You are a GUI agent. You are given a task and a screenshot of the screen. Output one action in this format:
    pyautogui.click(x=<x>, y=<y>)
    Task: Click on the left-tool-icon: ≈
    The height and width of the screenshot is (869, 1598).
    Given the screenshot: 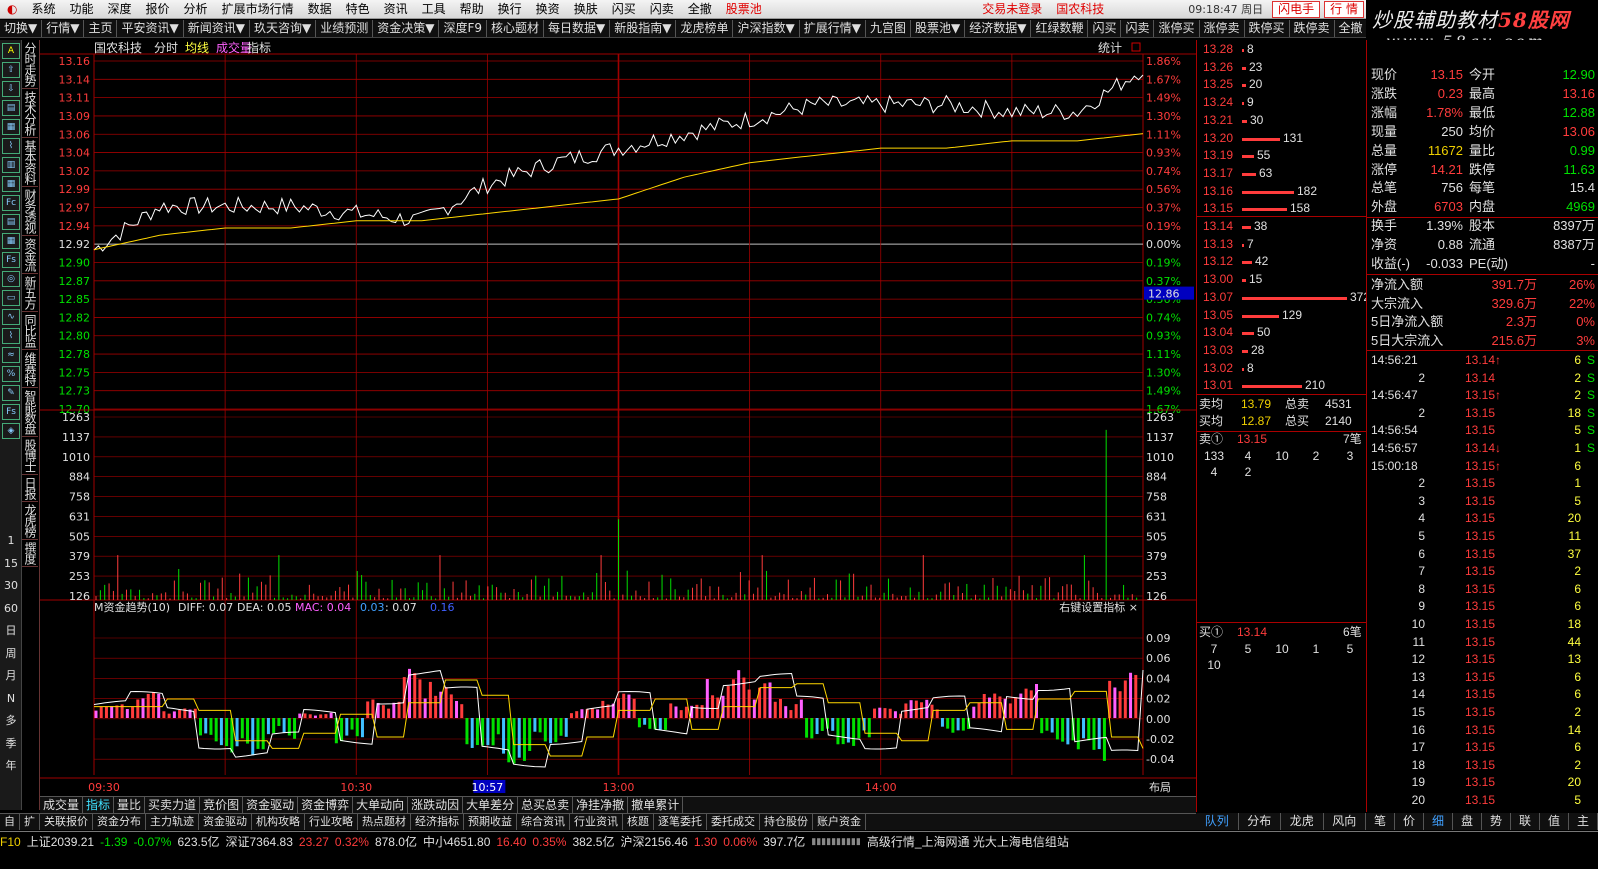 What is the action you would take?
    pyautogui.click(x=11, y=355)
    